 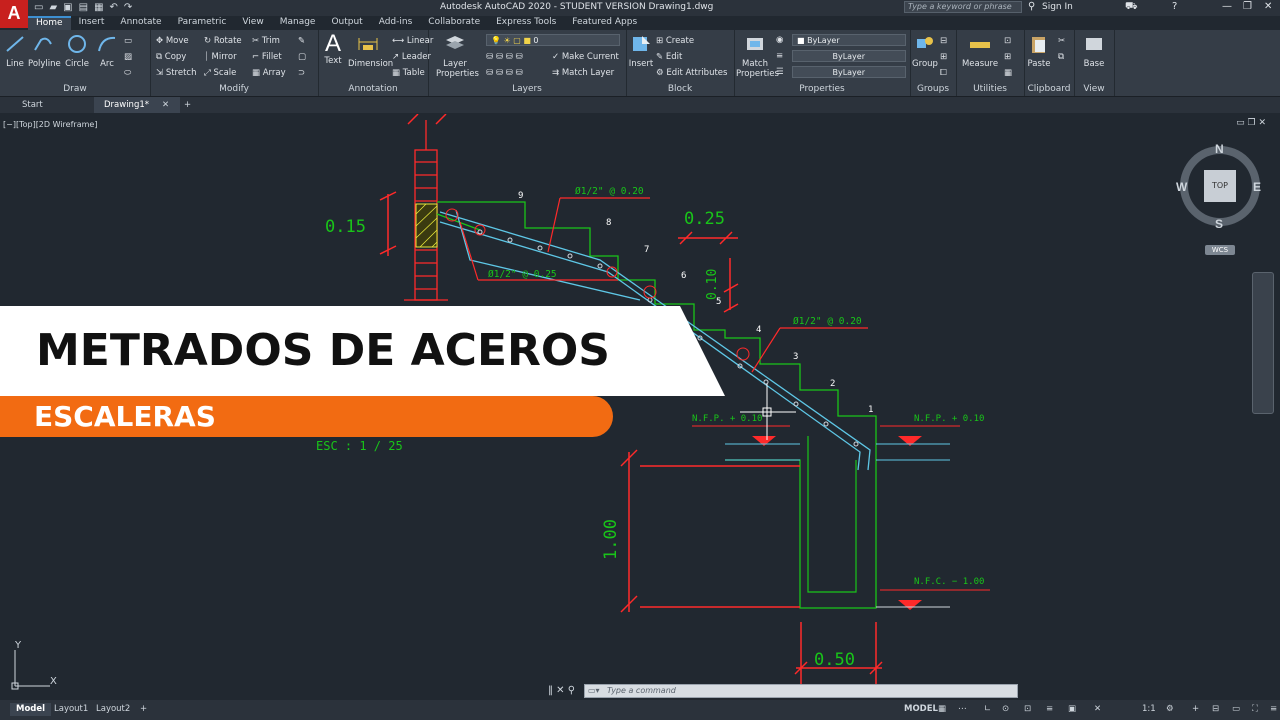 I want to click on array-button: ▦ Array, so click(x=269, y=73).